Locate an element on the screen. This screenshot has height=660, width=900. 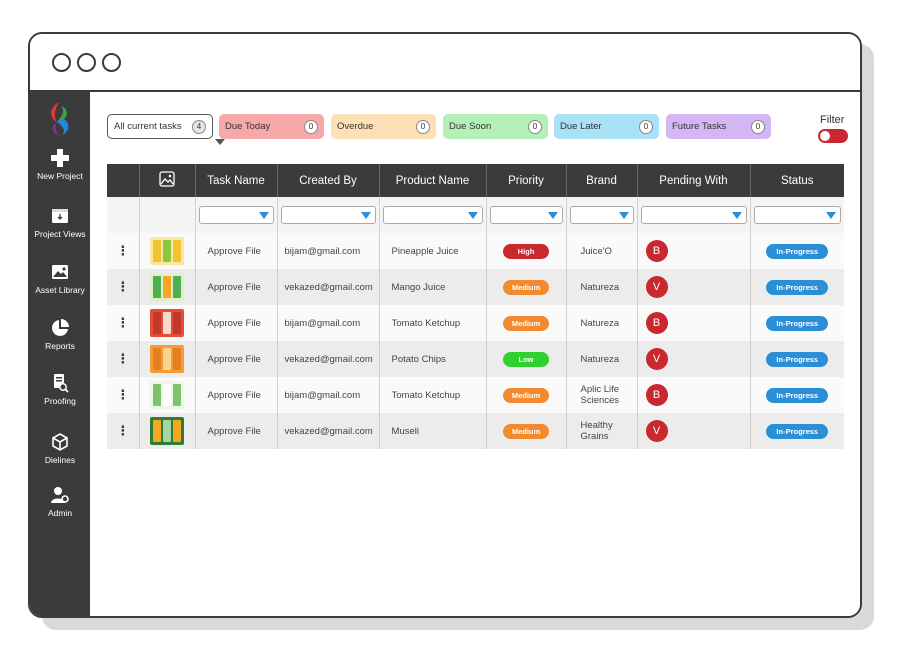
sidebar-item-label: Asset Library is located at coordinates (60, 290).